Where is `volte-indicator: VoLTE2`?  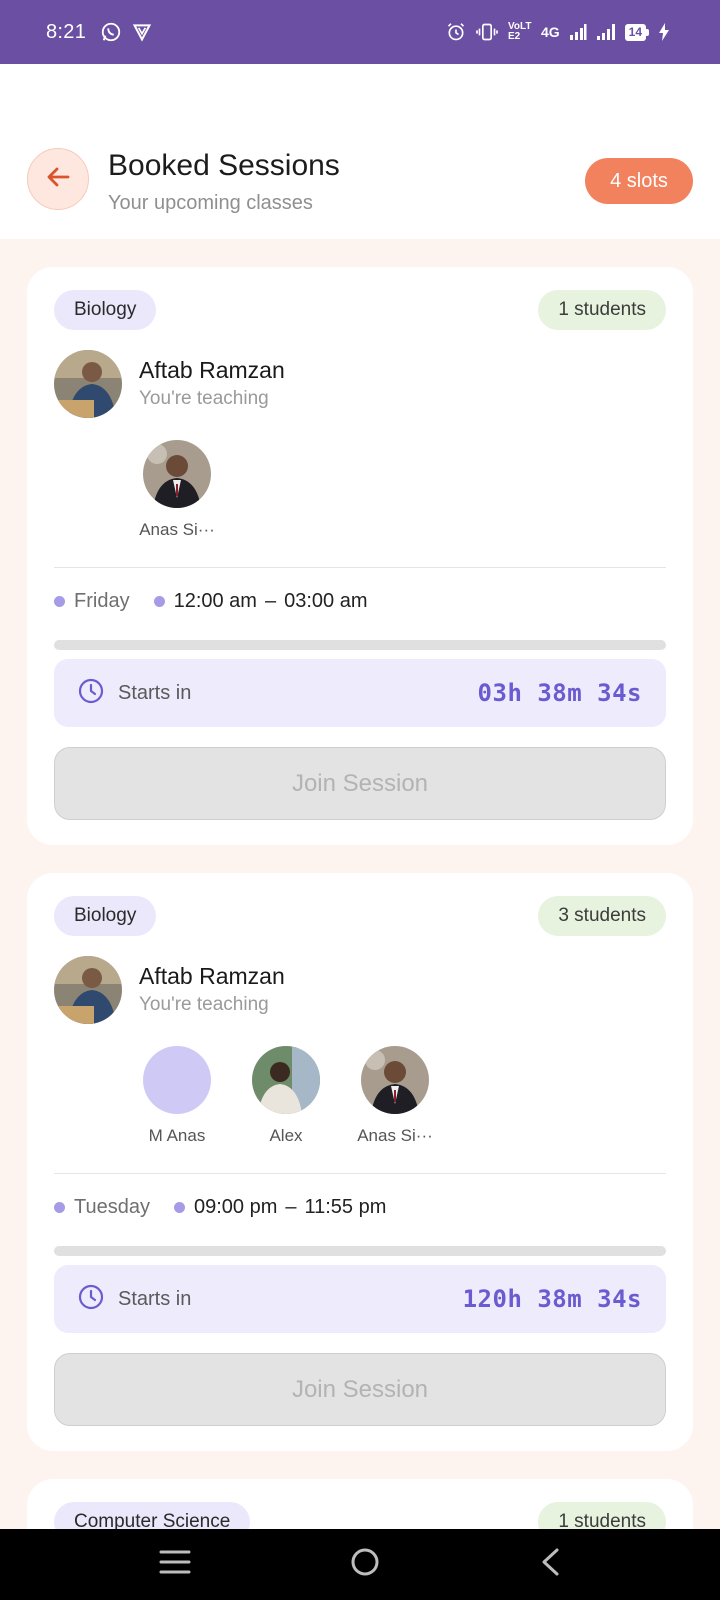 volte-indicator: VoLTE2 is located at coordinates (519, 31).